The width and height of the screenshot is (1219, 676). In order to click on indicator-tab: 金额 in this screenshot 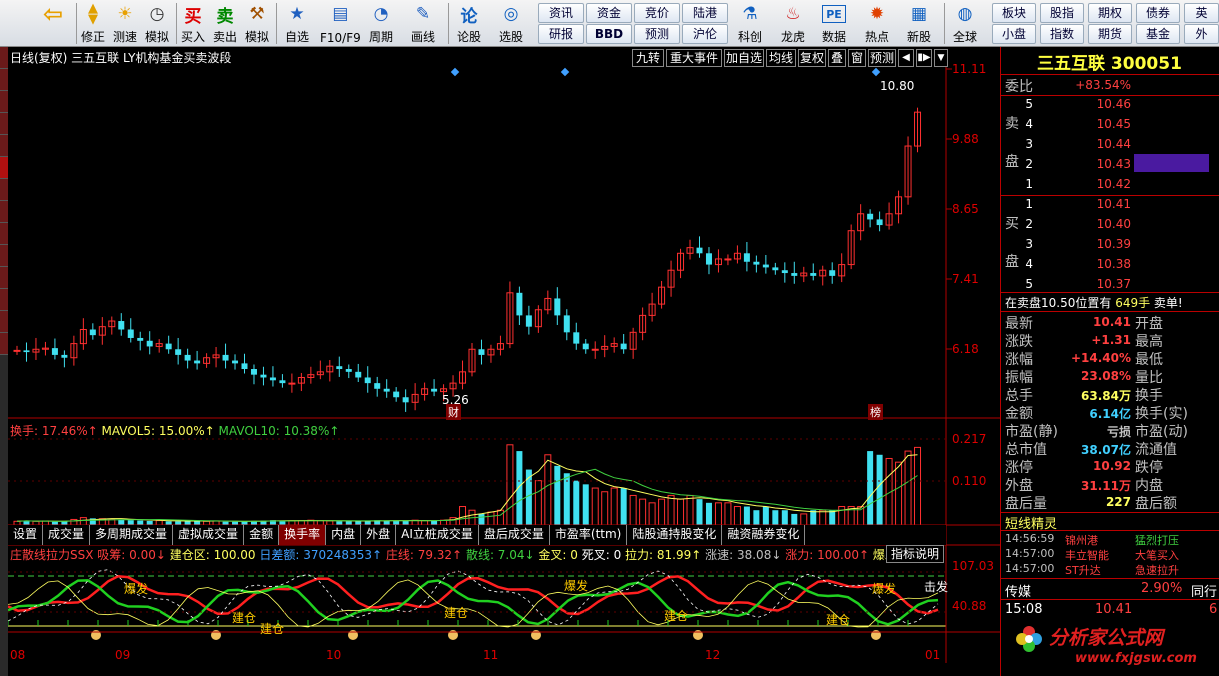, I will do `click(262, 535)`.